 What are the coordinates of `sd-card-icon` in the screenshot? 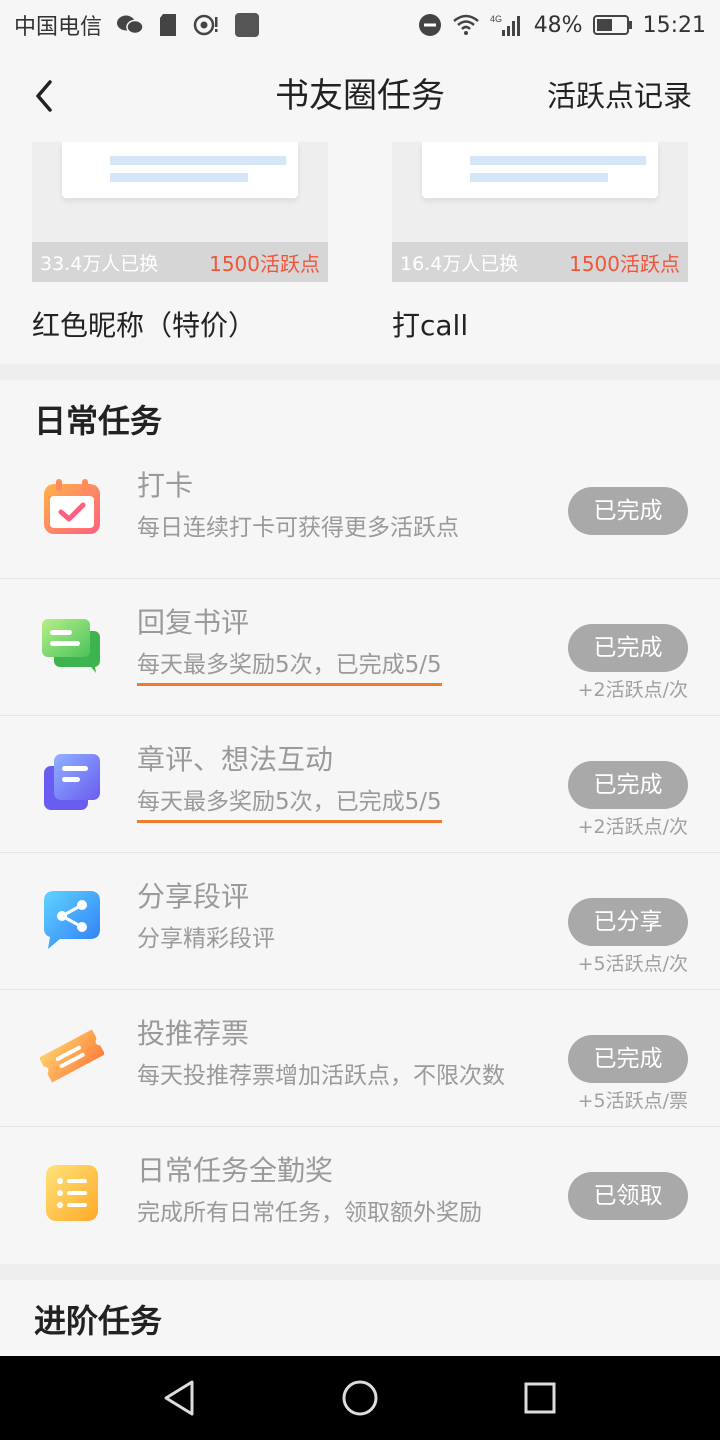 It's located at (168, 25).